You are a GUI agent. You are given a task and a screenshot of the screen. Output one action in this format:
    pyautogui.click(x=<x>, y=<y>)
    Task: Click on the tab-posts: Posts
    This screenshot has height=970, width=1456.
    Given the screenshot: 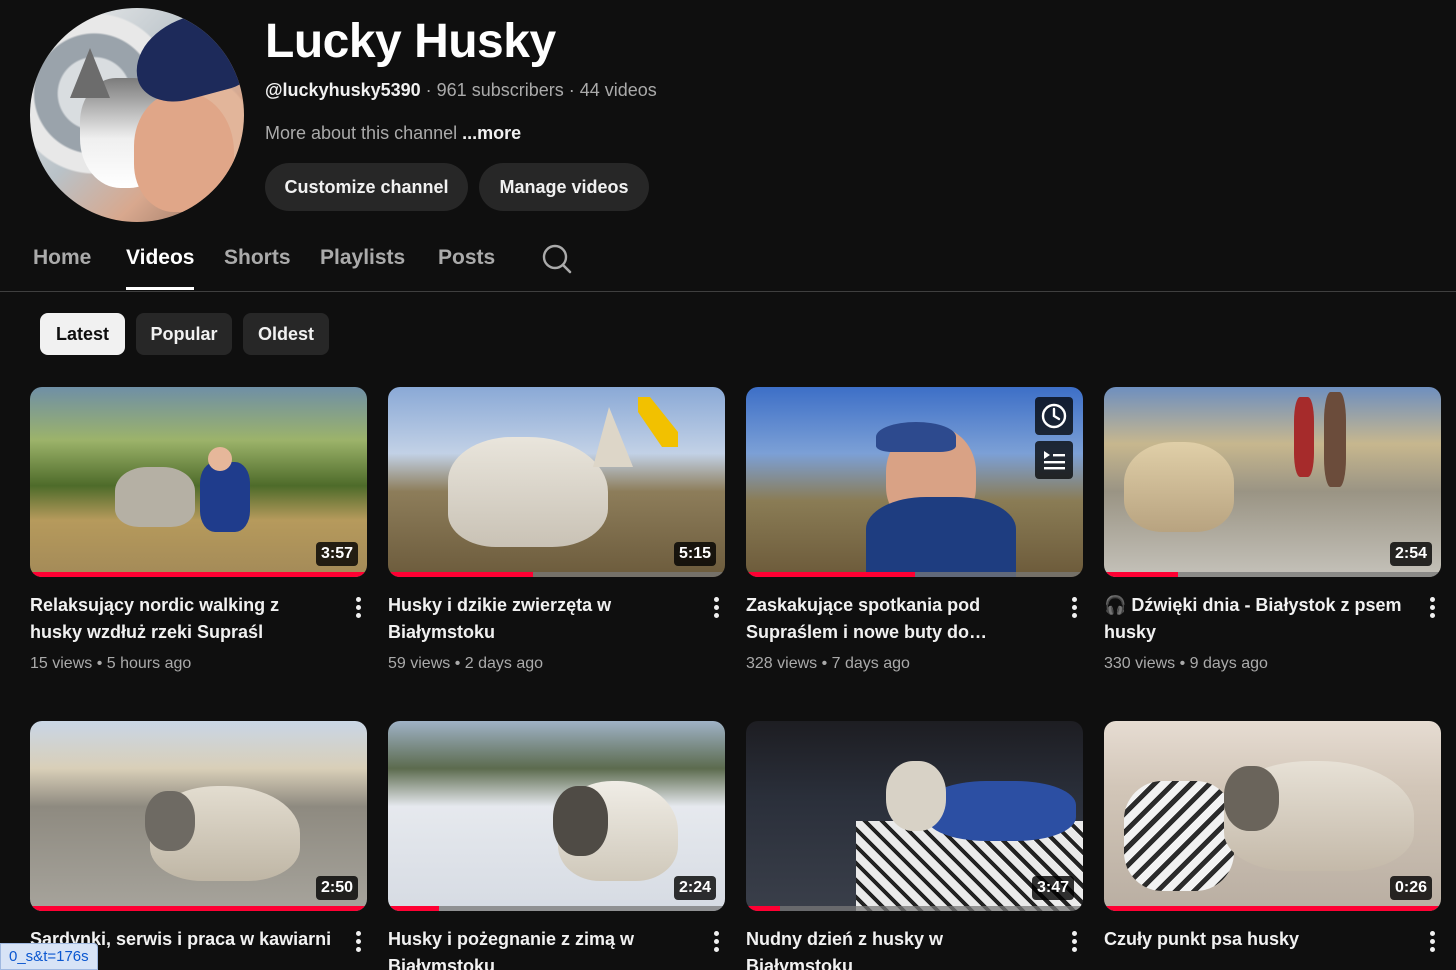 What is the action you would take?
    pyautogui.click(x=466, y=258)
    